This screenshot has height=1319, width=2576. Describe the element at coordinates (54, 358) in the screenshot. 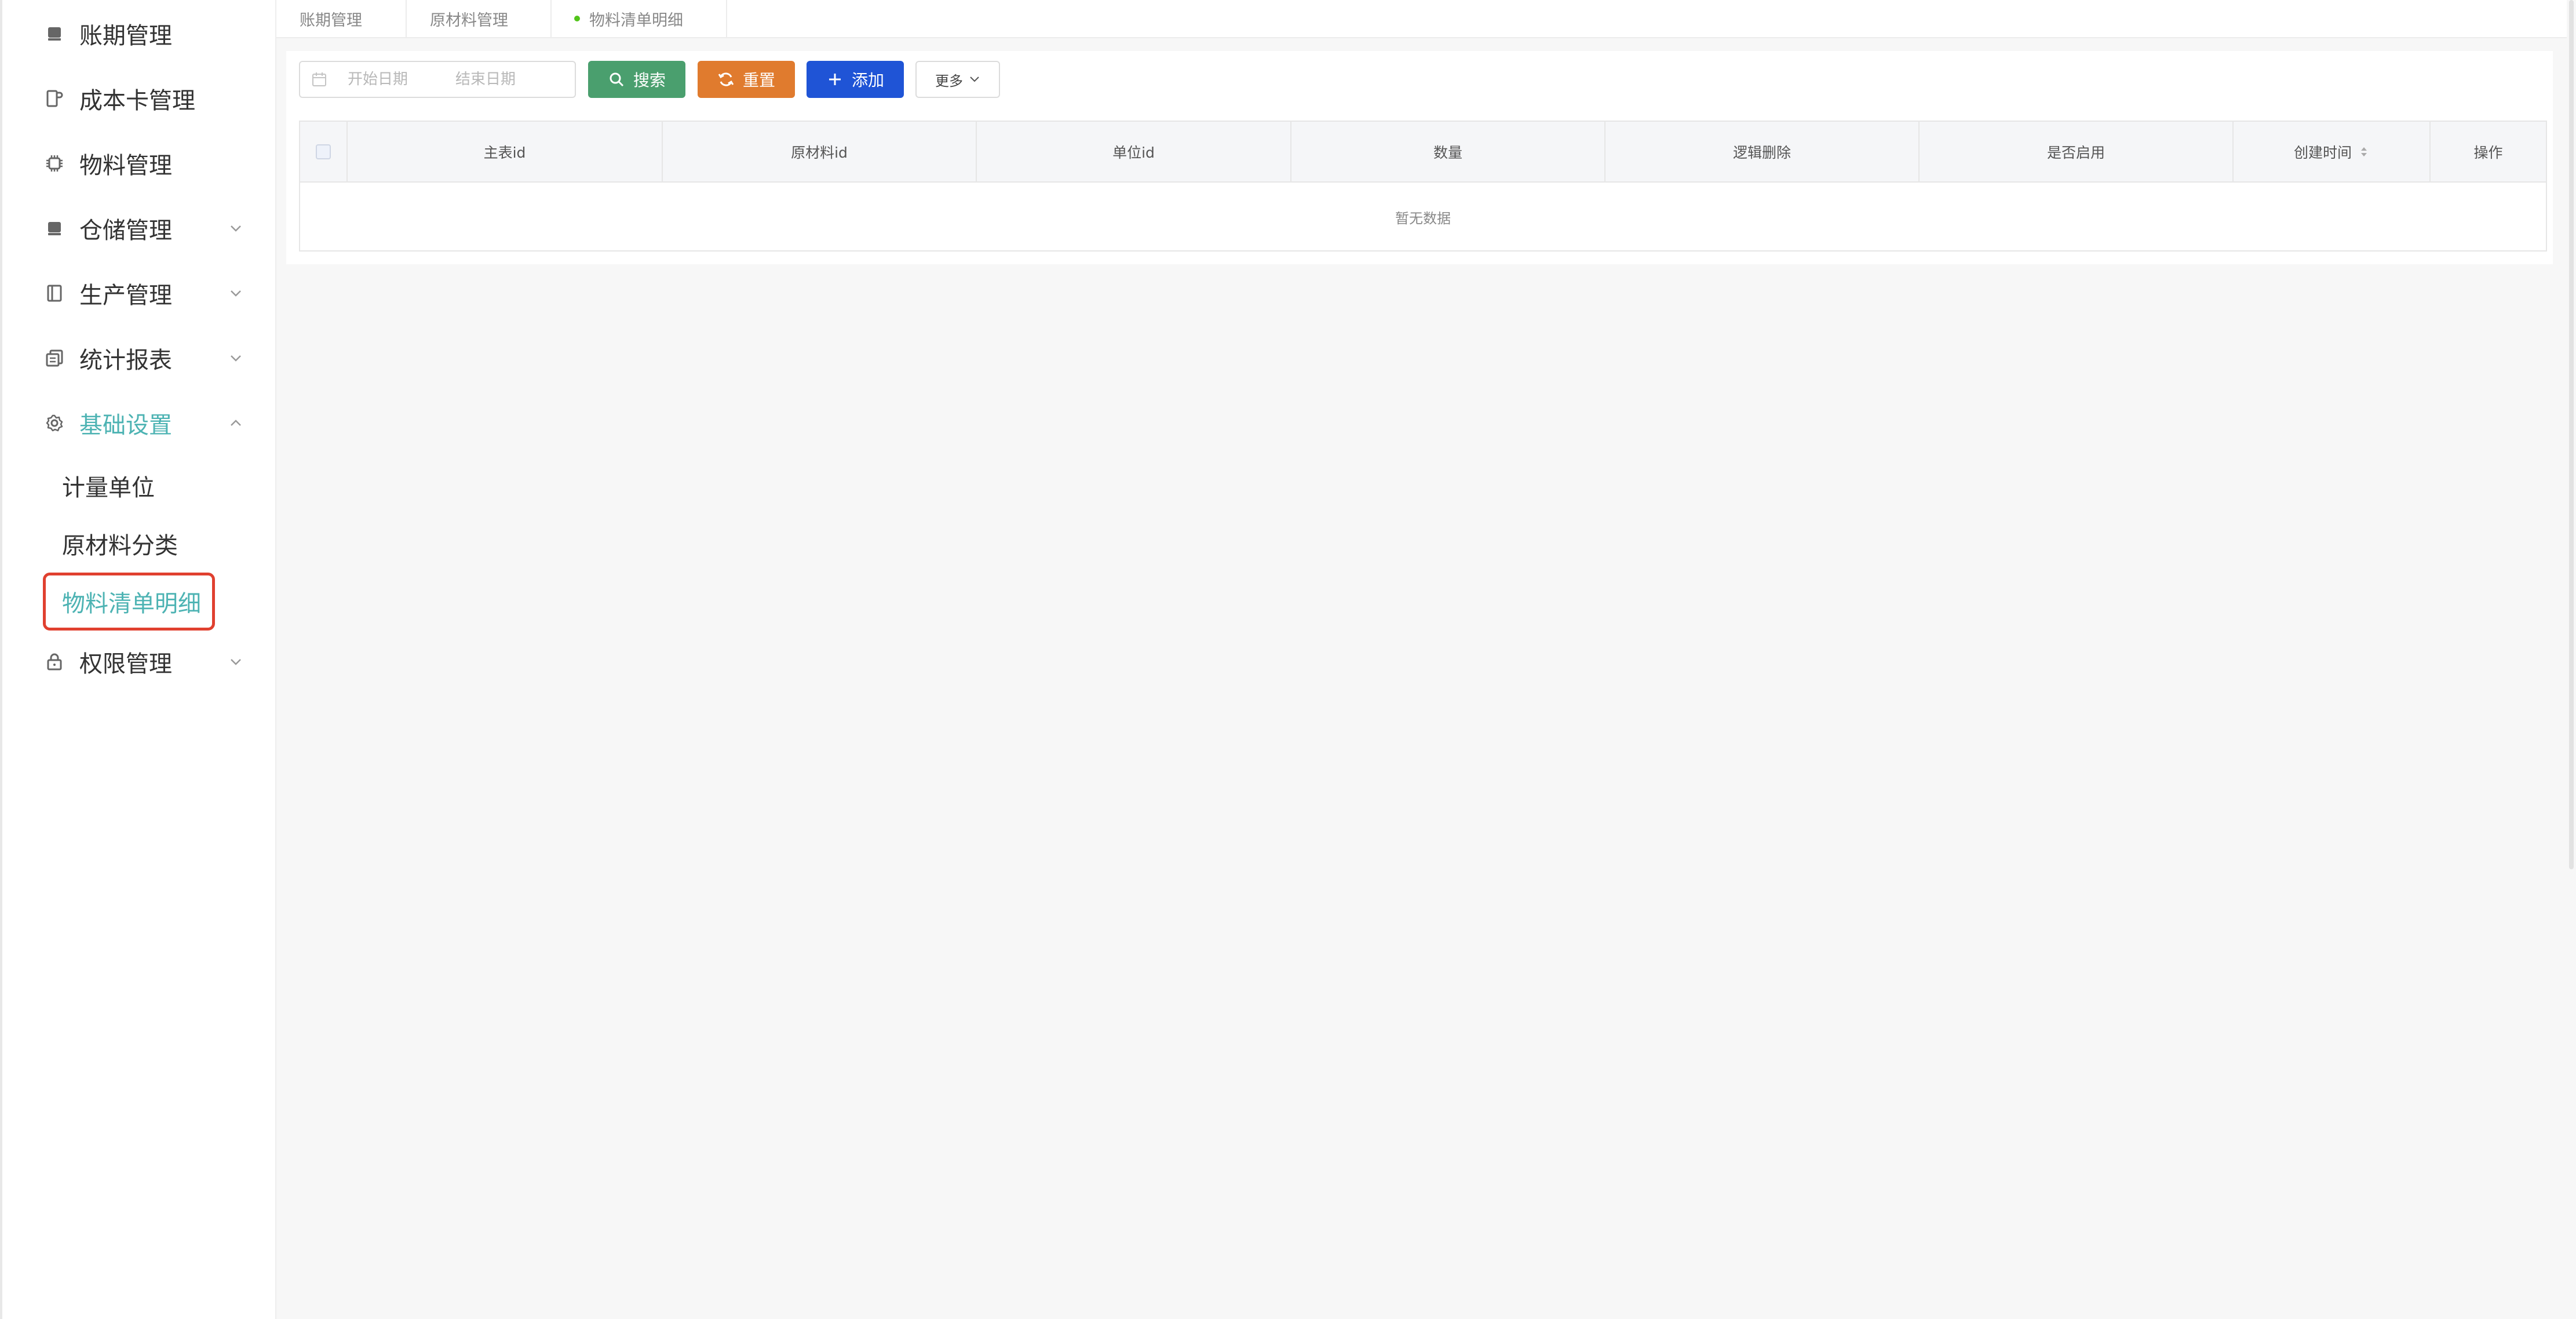

I see `report-icon` at that location.